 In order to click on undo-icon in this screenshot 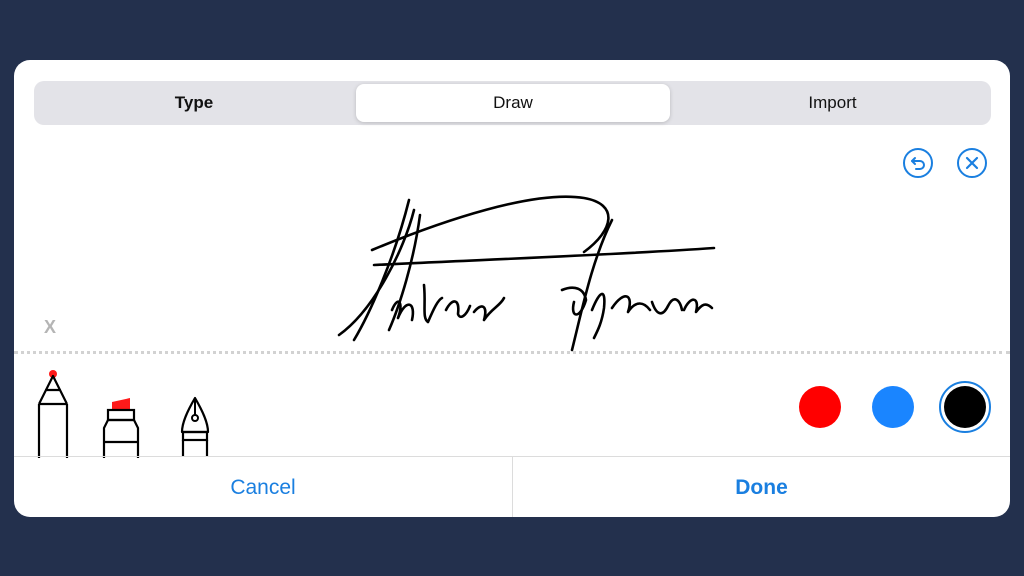, I will do `click(918, 163)`.